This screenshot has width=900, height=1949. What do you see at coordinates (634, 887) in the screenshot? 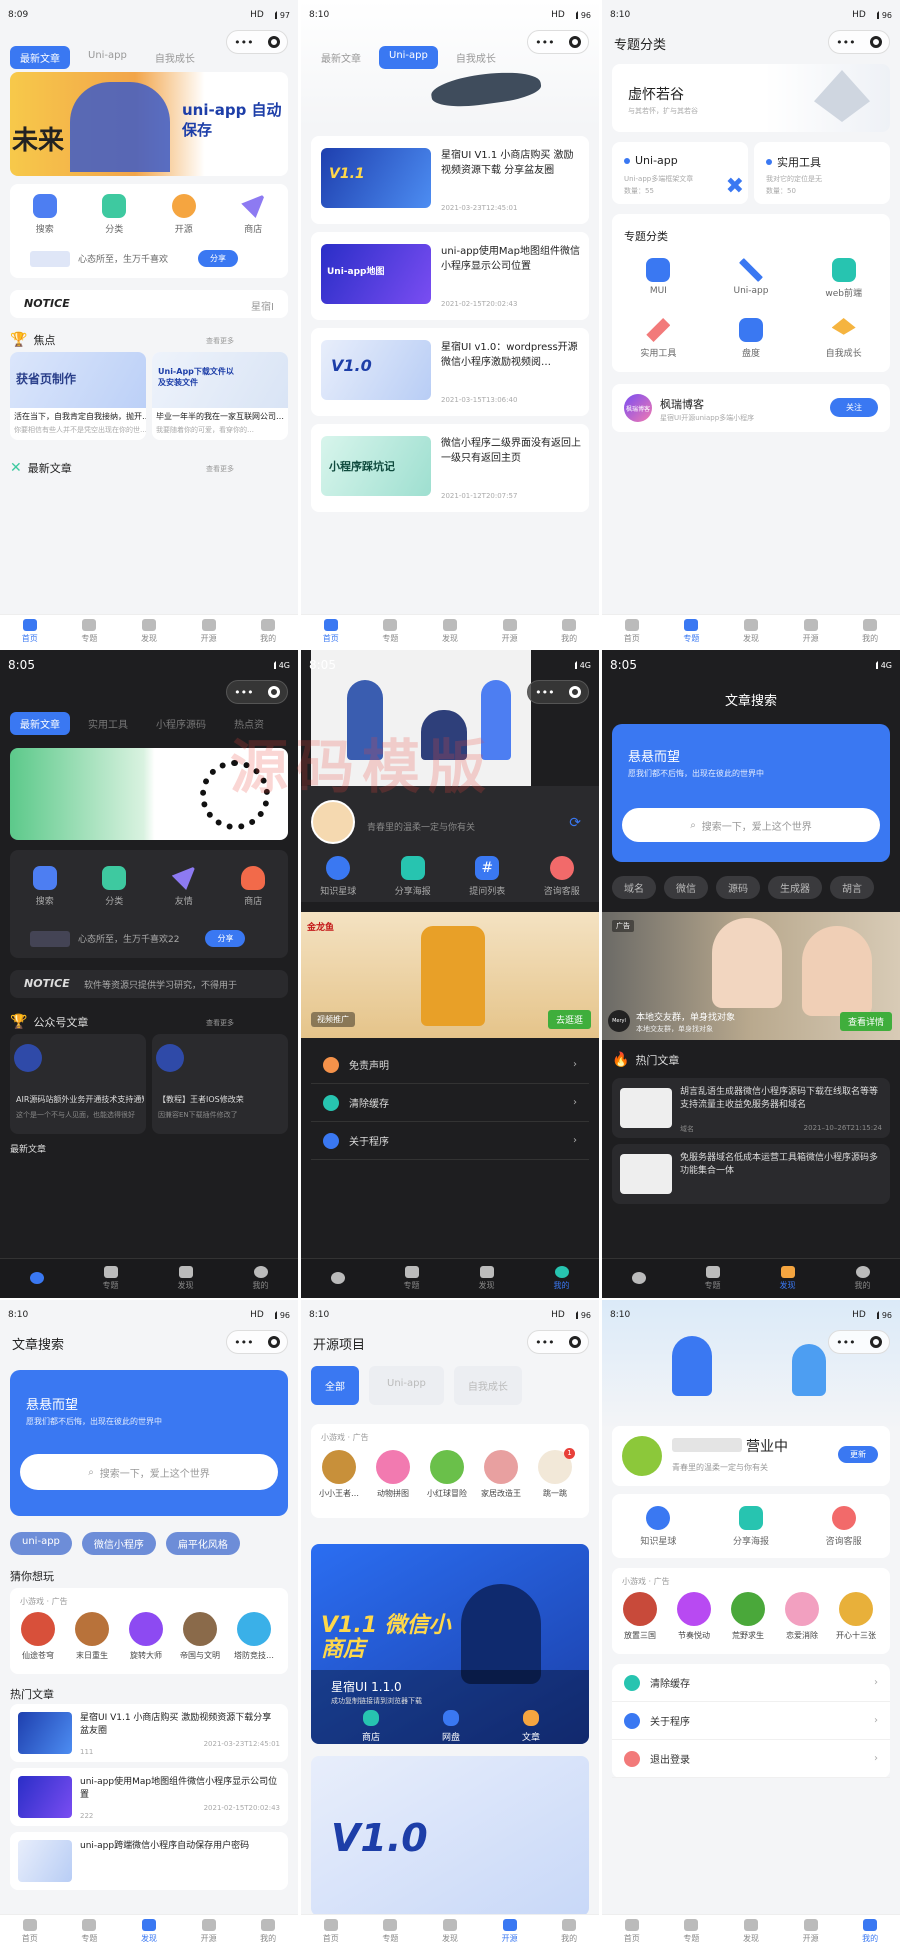
I see `tag-chip: 域名` at bounding box center [634, 887].